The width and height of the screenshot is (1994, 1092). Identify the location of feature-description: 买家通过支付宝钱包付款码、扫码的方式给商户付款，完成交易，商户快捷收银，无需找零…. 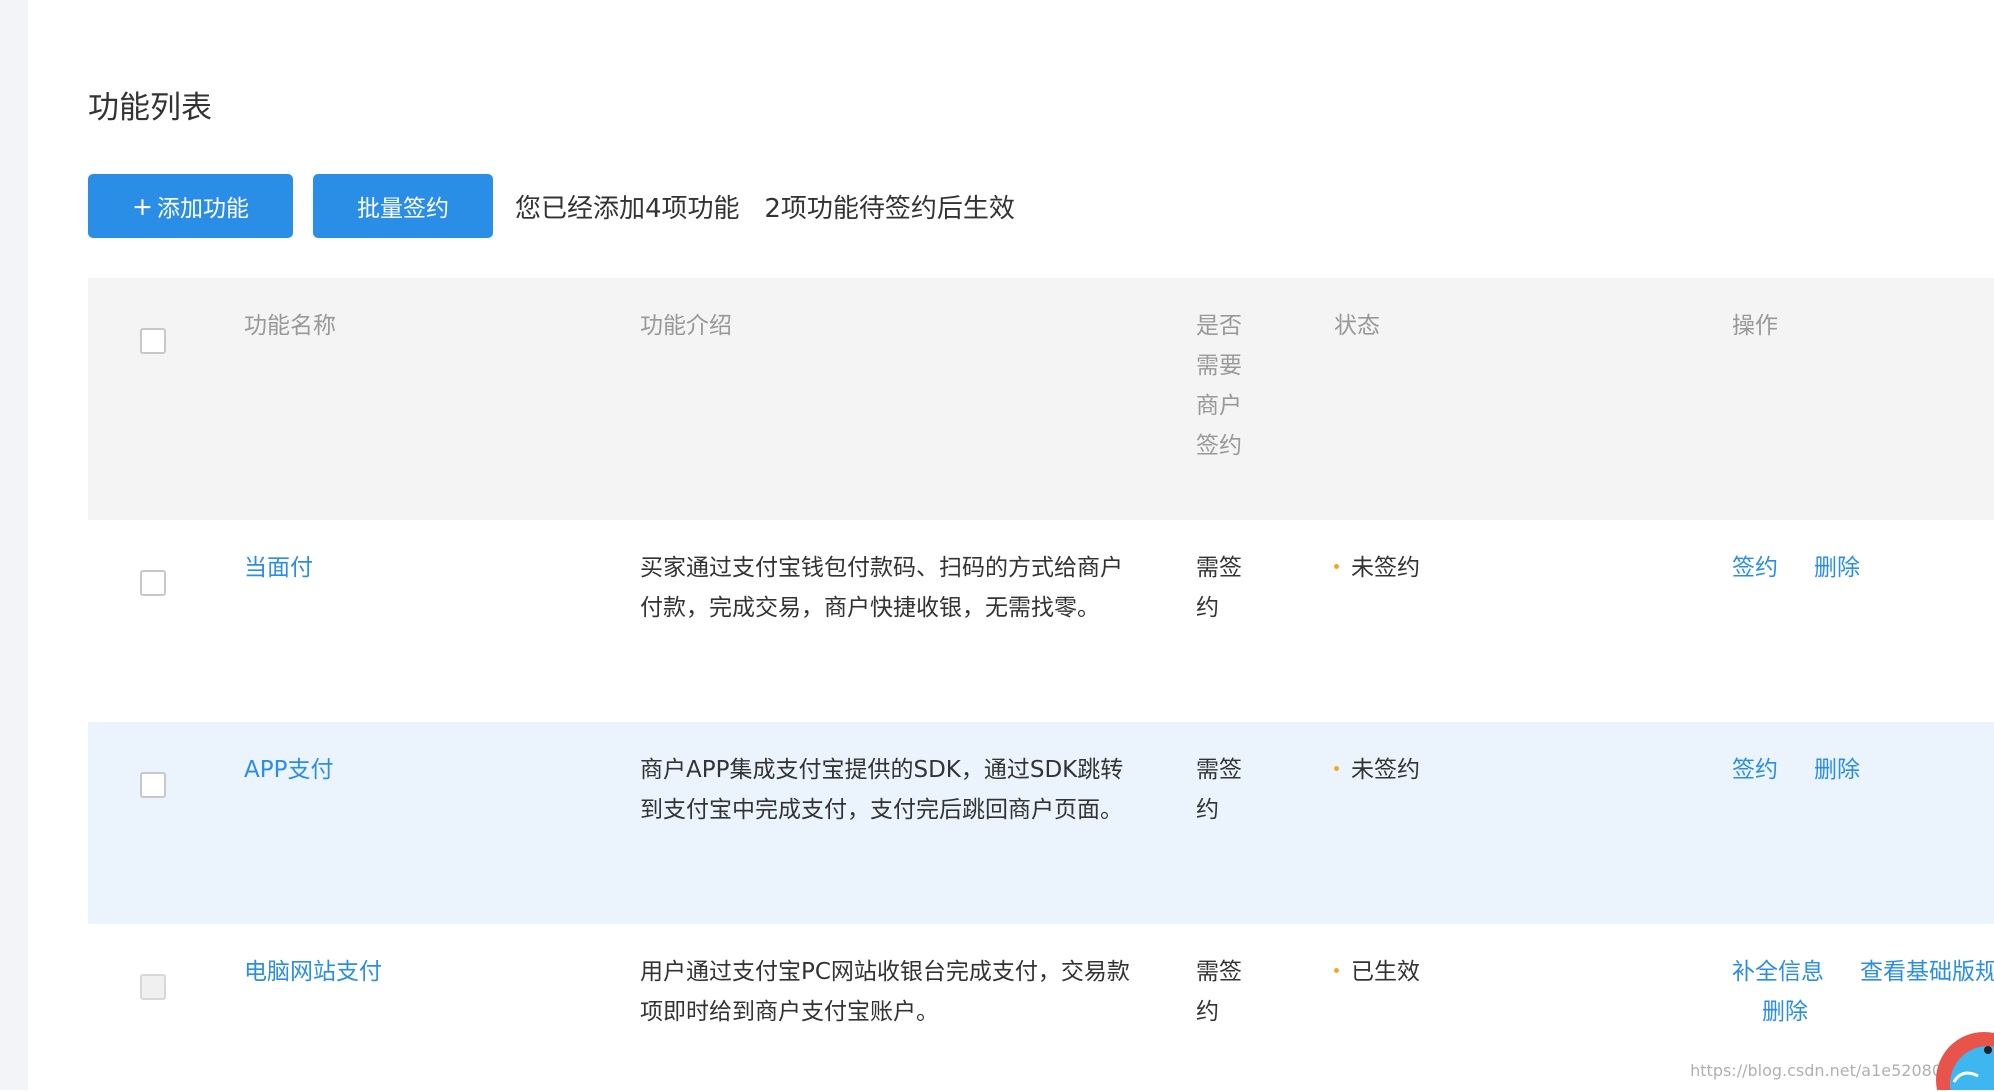
(881, 588).